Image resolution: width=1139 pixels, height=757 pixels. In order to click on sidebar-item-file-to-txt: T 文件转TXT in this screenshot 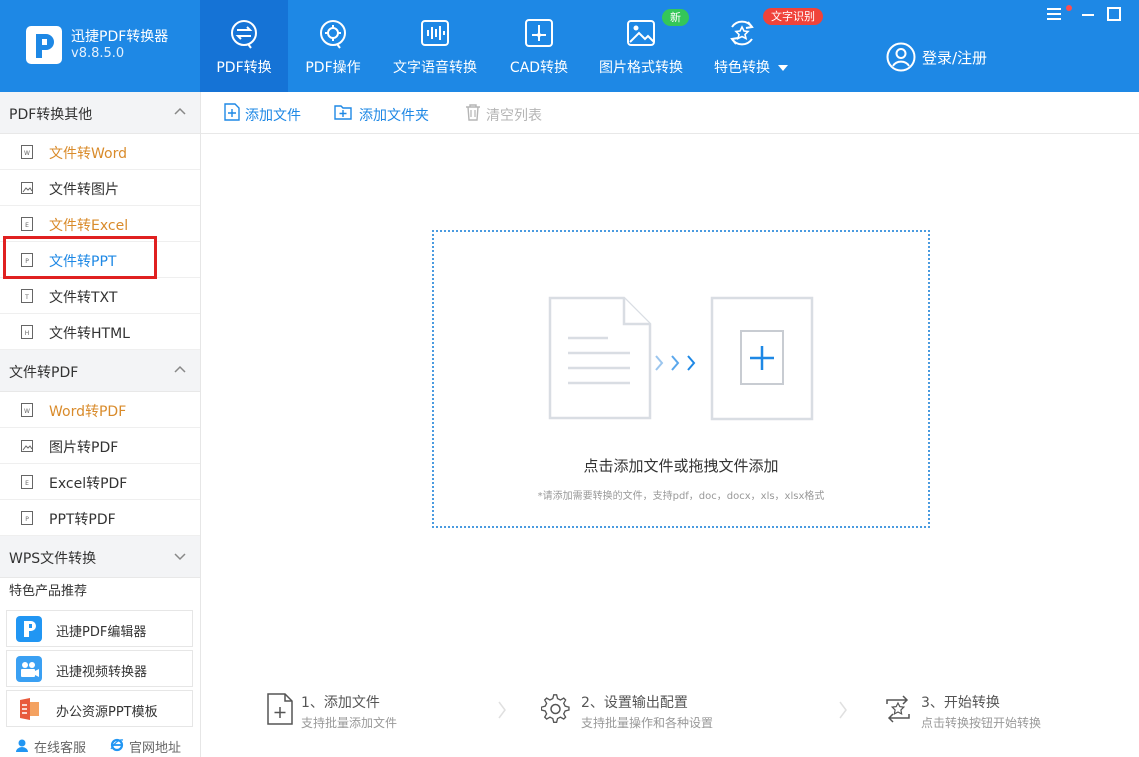, I will do `click(100, 296)`.